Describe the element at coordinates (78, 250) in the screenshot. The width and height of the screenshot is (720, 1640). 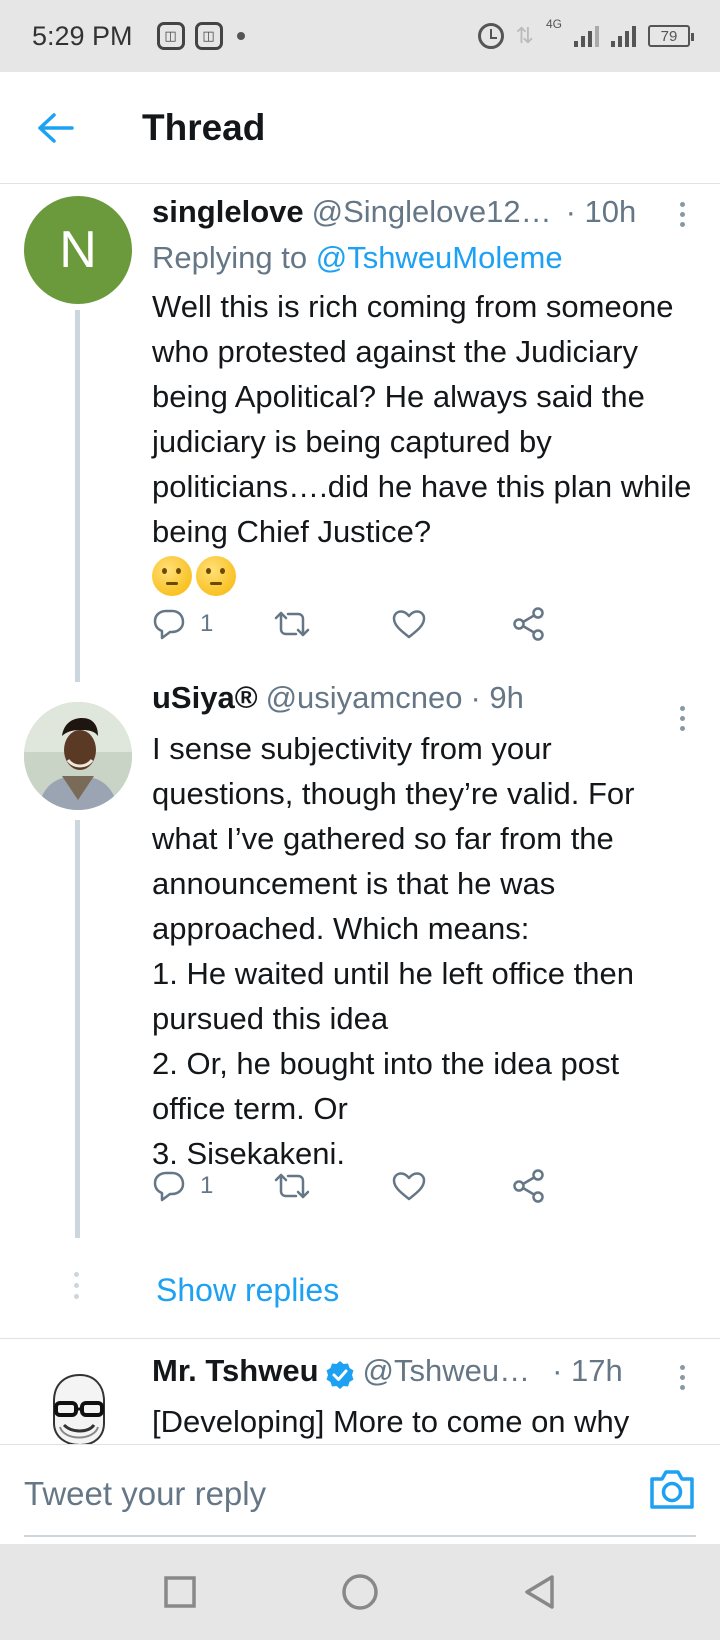
I see `avatar: N` at that location.